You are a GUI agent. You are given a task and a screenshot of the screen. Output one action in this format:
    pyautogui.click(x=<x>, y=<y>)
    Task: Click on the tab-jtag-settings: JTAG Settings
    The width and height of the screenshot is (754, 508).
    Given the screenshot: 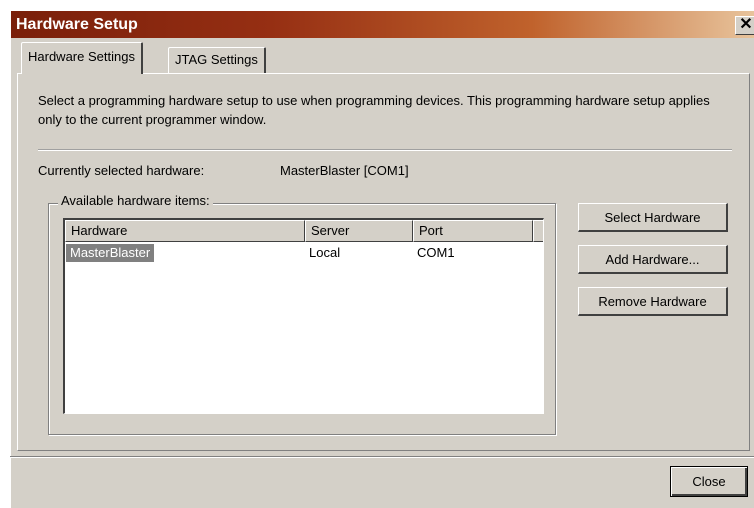 What is the action you would take?
    pyautogui.click(x=217, y=60)
    